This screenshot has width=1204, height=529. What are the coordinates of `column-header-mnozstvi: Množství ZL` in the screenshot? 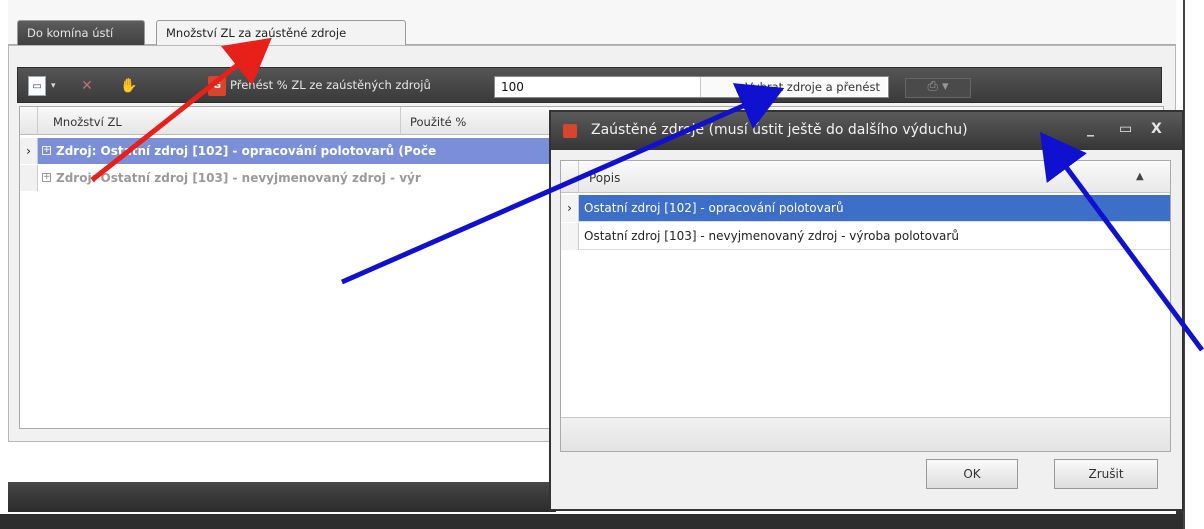 It's located at (87, 122).